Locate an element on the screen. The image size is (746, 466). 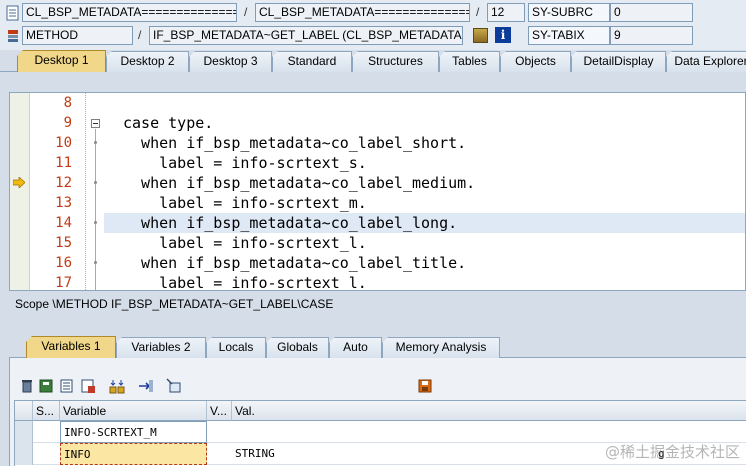
program-field: CL_BSP_METADATA=============== is located at coordinates (129, 12).